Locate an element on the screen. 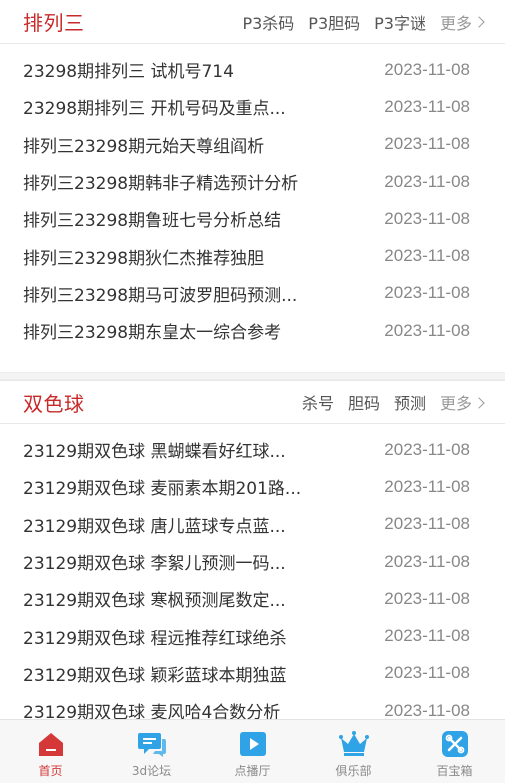  list-item: 排列三23298期元始天尊组阎析 2023-11-08 is located at coordinates (252, 144).